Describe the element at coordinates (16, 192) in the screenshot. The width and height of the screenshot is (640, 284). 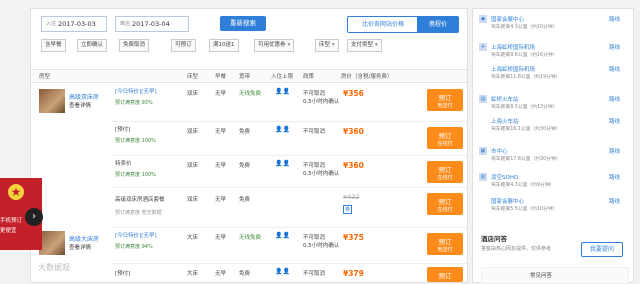
I see `star-icon: ★` at that location.